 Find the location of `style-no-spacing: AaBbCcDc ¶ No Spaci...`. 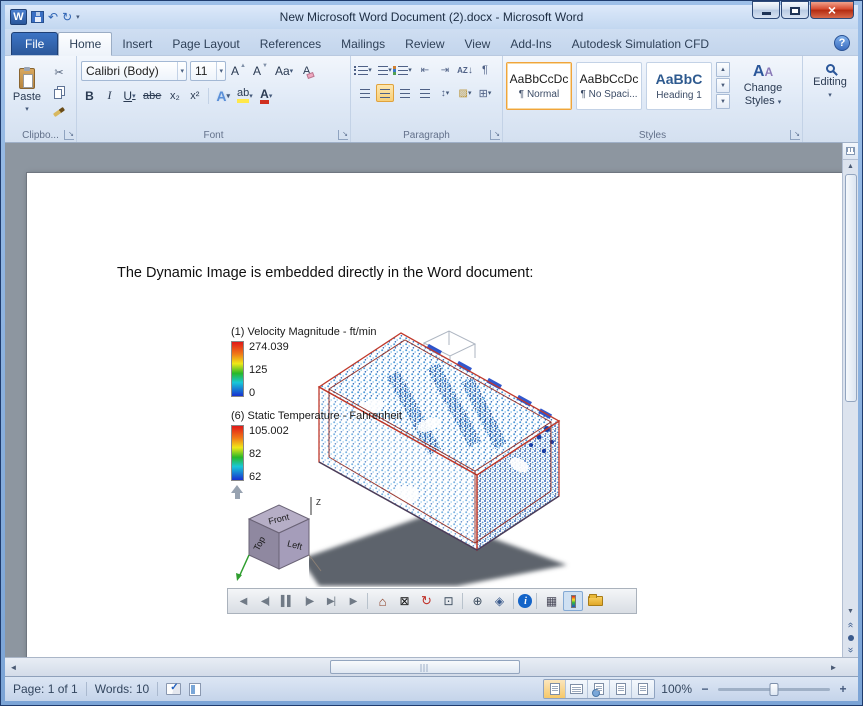

style-no-spacing: AaBbCcDc ¶ No Spaci... is located at coordinates (609, 86).